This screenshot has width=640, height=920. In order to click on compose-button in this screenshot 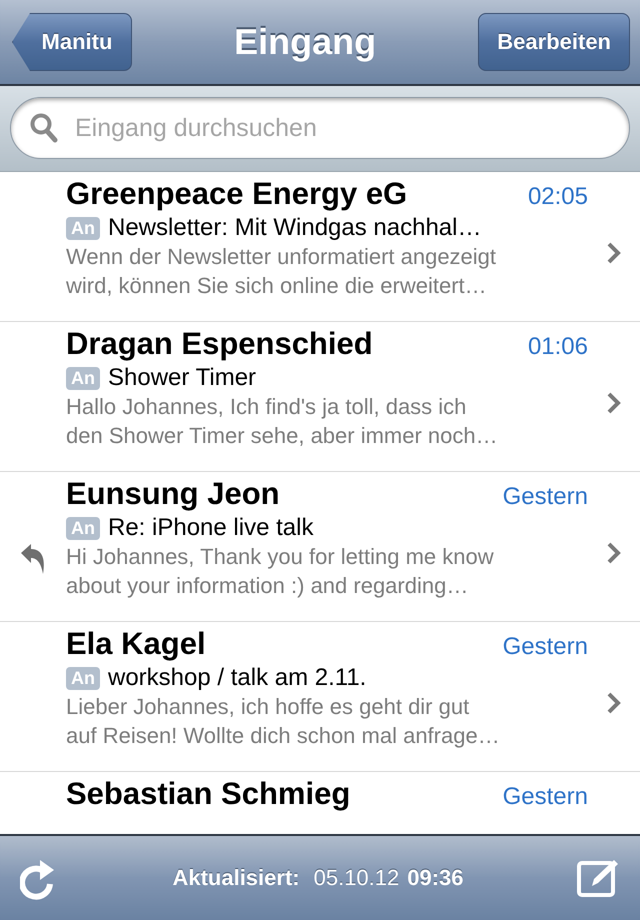, I will do `click(598, 878)`.